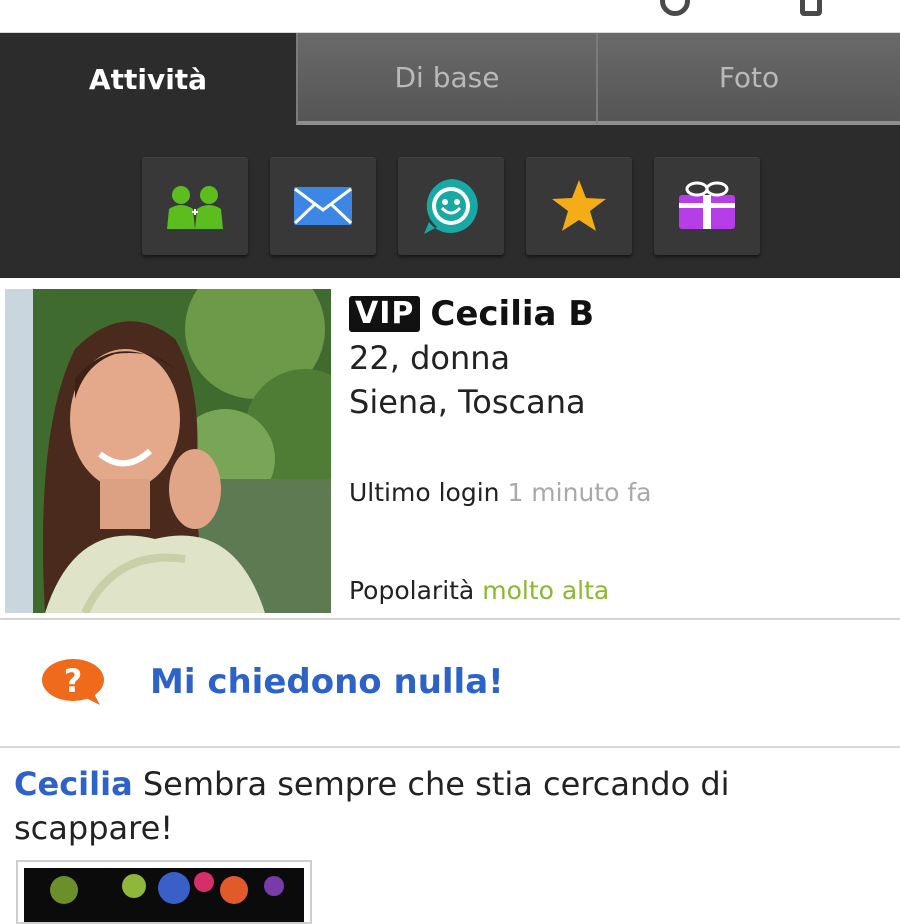 The height and width of the screenshot is (924, 900). Describe the element at coordinates (385, 314) in the screenshot. I see `vip-badge: VIP` at that location.